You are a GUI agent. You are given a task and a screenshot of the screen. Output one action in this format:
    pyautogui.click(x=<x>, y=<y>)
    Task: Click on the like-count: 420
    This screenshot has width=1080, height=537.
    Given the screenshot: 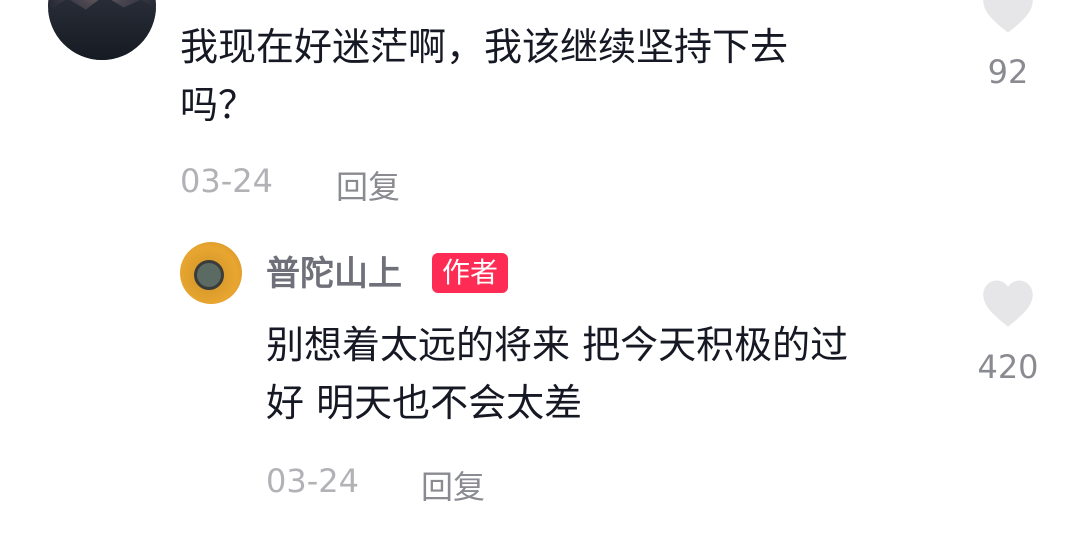 What is the action you would take?
    pyautogui.click(x=1008, y=367)
    